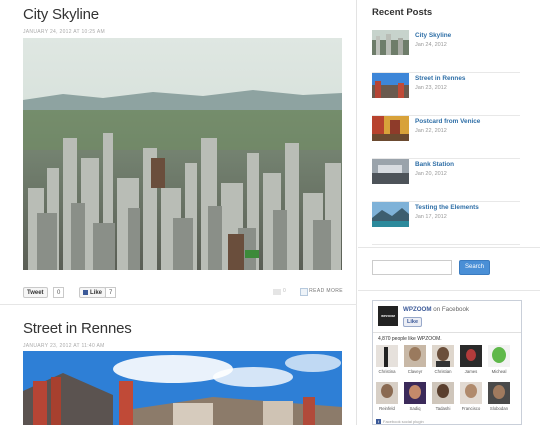 The width and height of the screenshot is (540, 425). I want to click on recent-post-date: Jan 22, 2012, so click(431, 131).